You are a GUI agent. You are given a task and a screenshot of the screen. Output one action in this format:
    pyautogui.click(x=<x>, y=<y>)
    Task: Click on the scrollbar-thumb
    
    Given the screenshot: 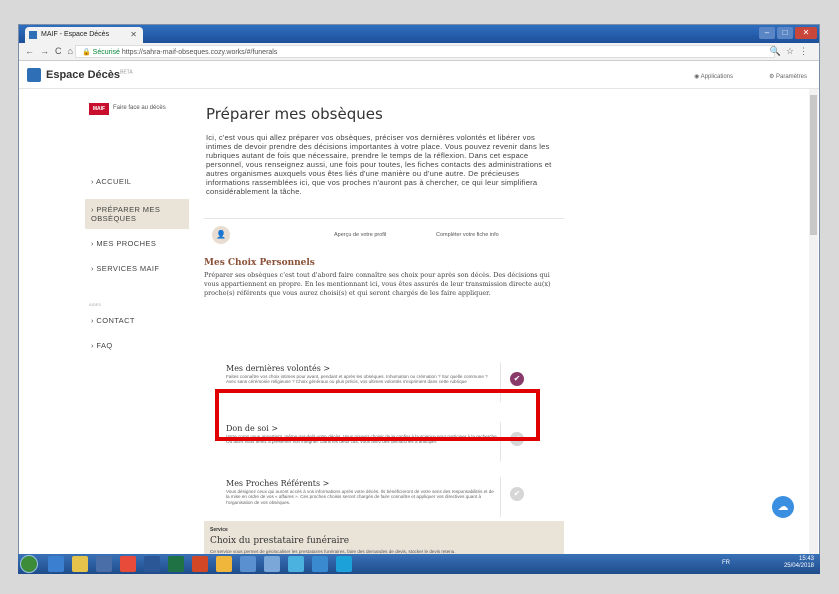 What is the action you would take?
    pyautogui.click(x=813, y=165)
    